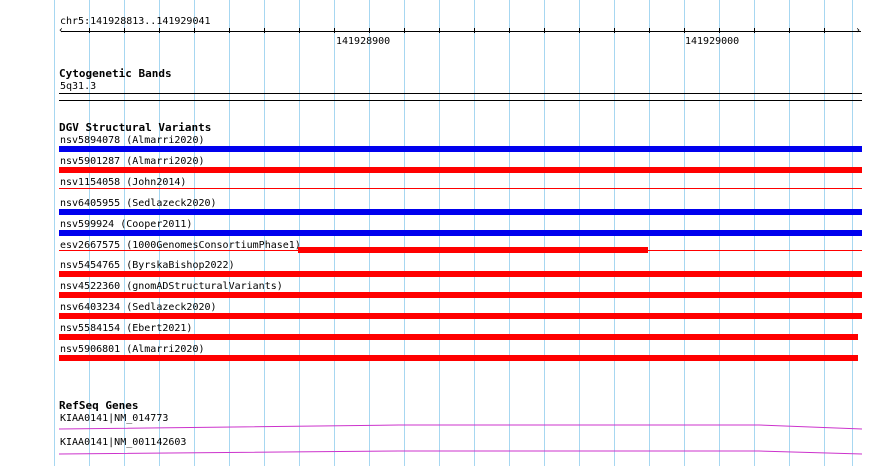 The width and height of the screenshot is (890, 466). Describe the element at coordinates (135, 21) in the screenshot. I see `ruler-location: chr5:141928813..141929041` at that location.